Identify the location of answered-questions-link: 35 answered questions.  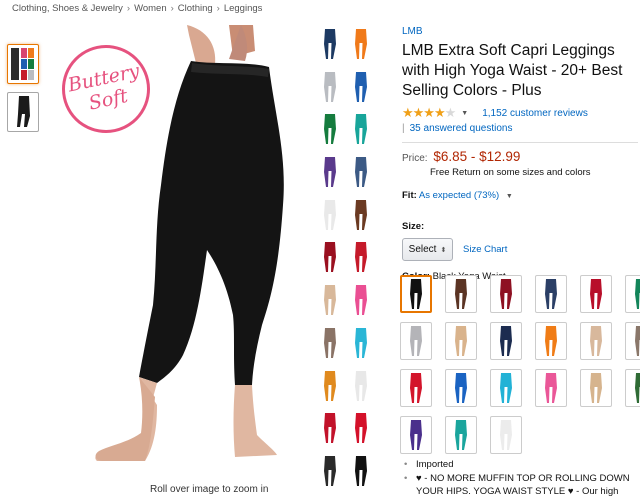
(461, 128).